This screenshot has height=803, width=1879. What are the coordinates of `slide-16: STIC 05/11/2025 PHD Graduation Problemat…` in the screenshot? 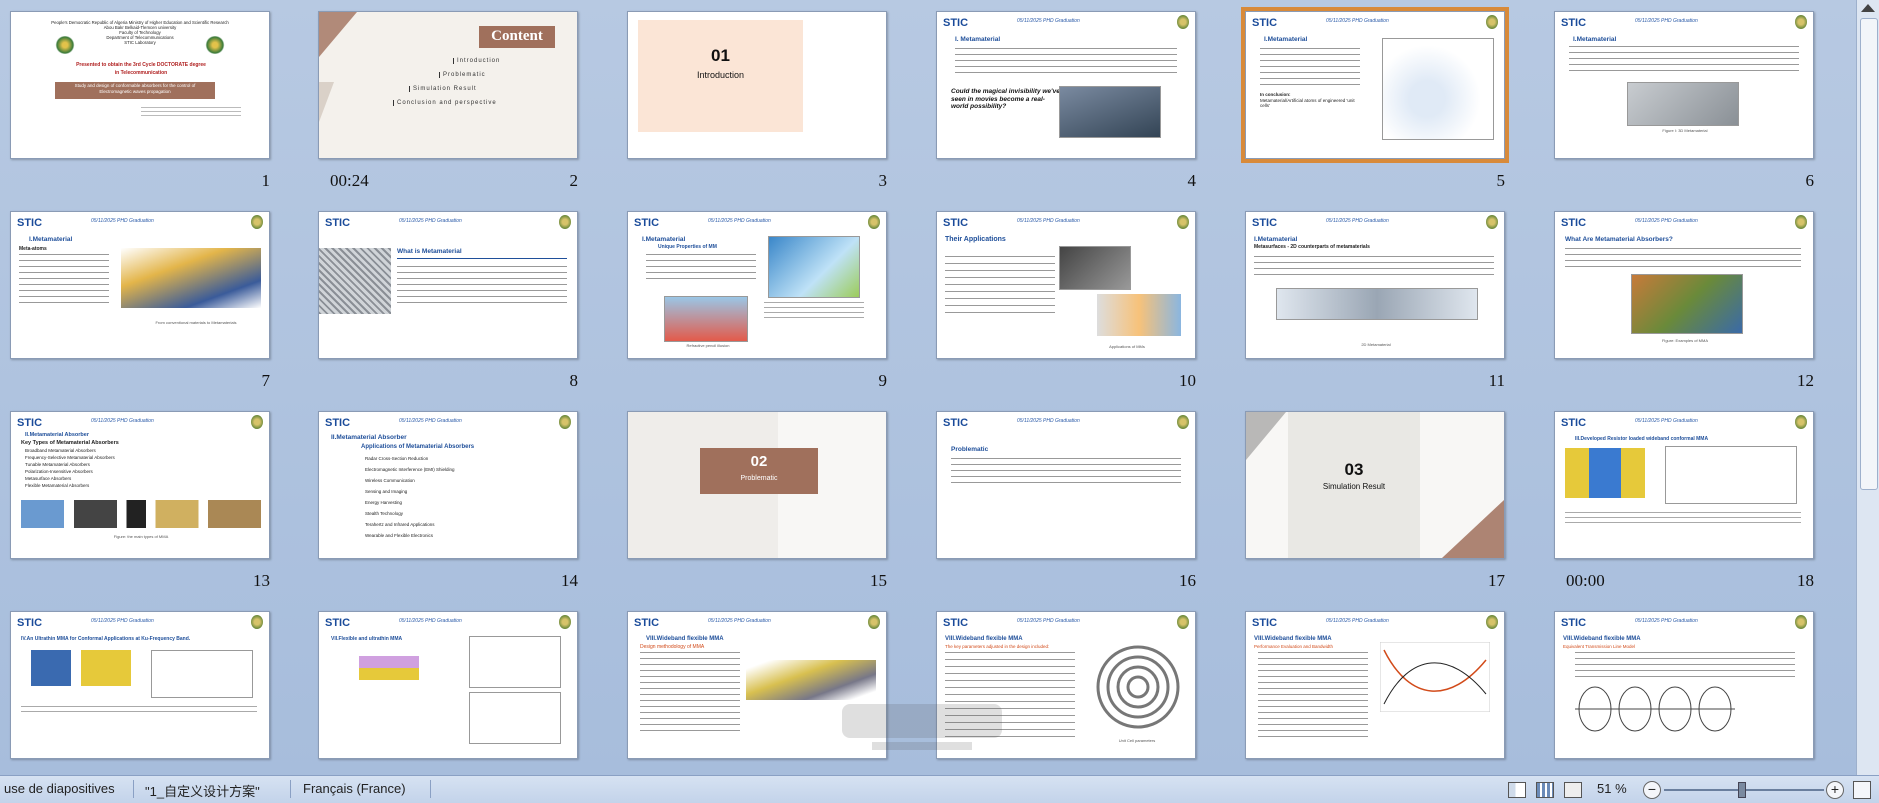 It's located at (1066, 485).